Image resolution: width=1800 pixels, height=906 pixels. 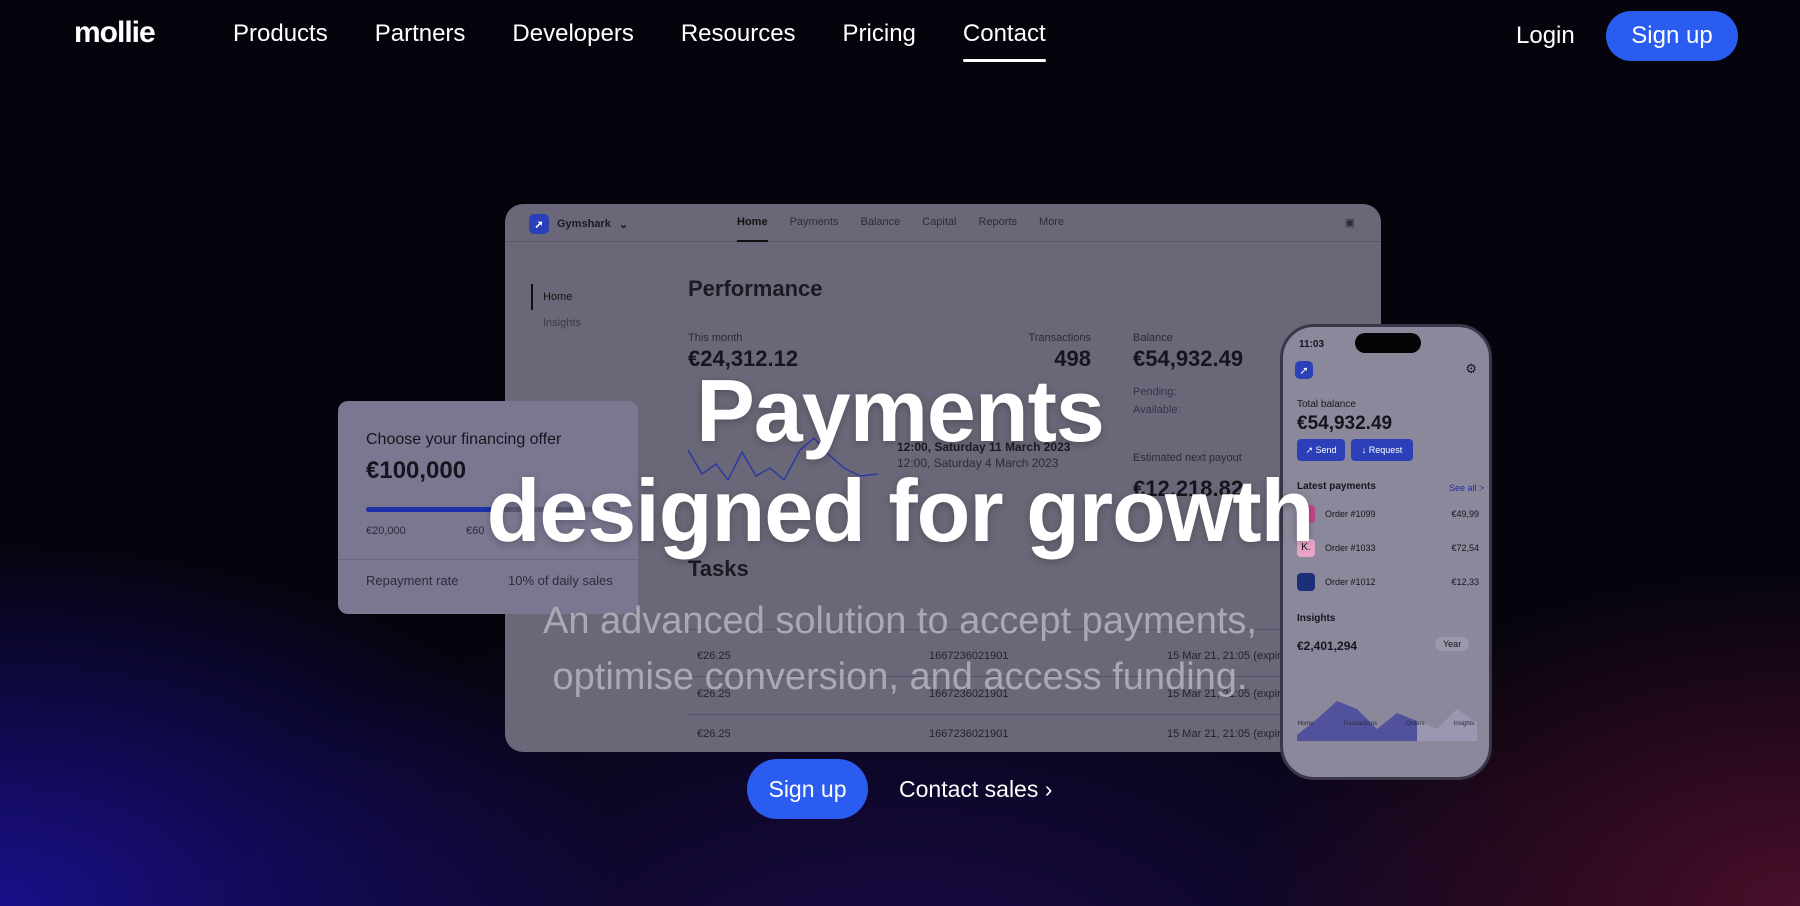 I want to click on hero-title-line2: designed for growth, so click(x=900, y=510).